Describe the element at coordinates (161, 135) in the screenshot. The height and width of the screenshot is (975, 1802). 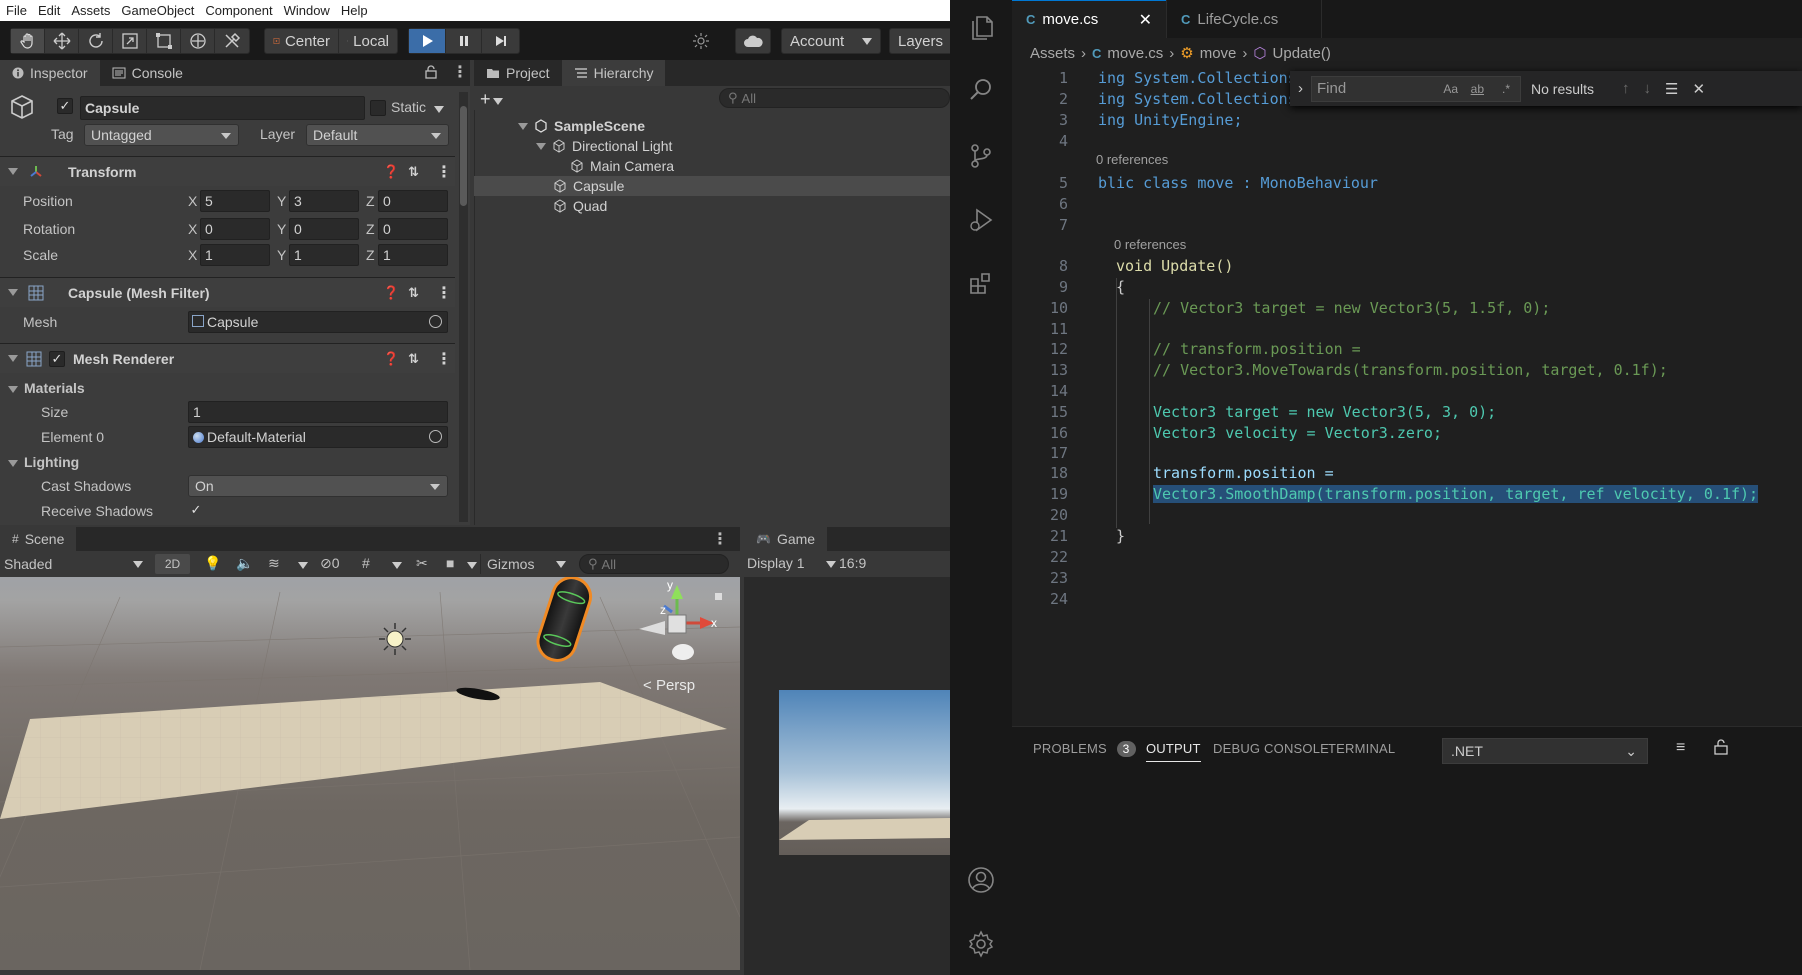
I see `tag-dropdown: Untagged` at that location.